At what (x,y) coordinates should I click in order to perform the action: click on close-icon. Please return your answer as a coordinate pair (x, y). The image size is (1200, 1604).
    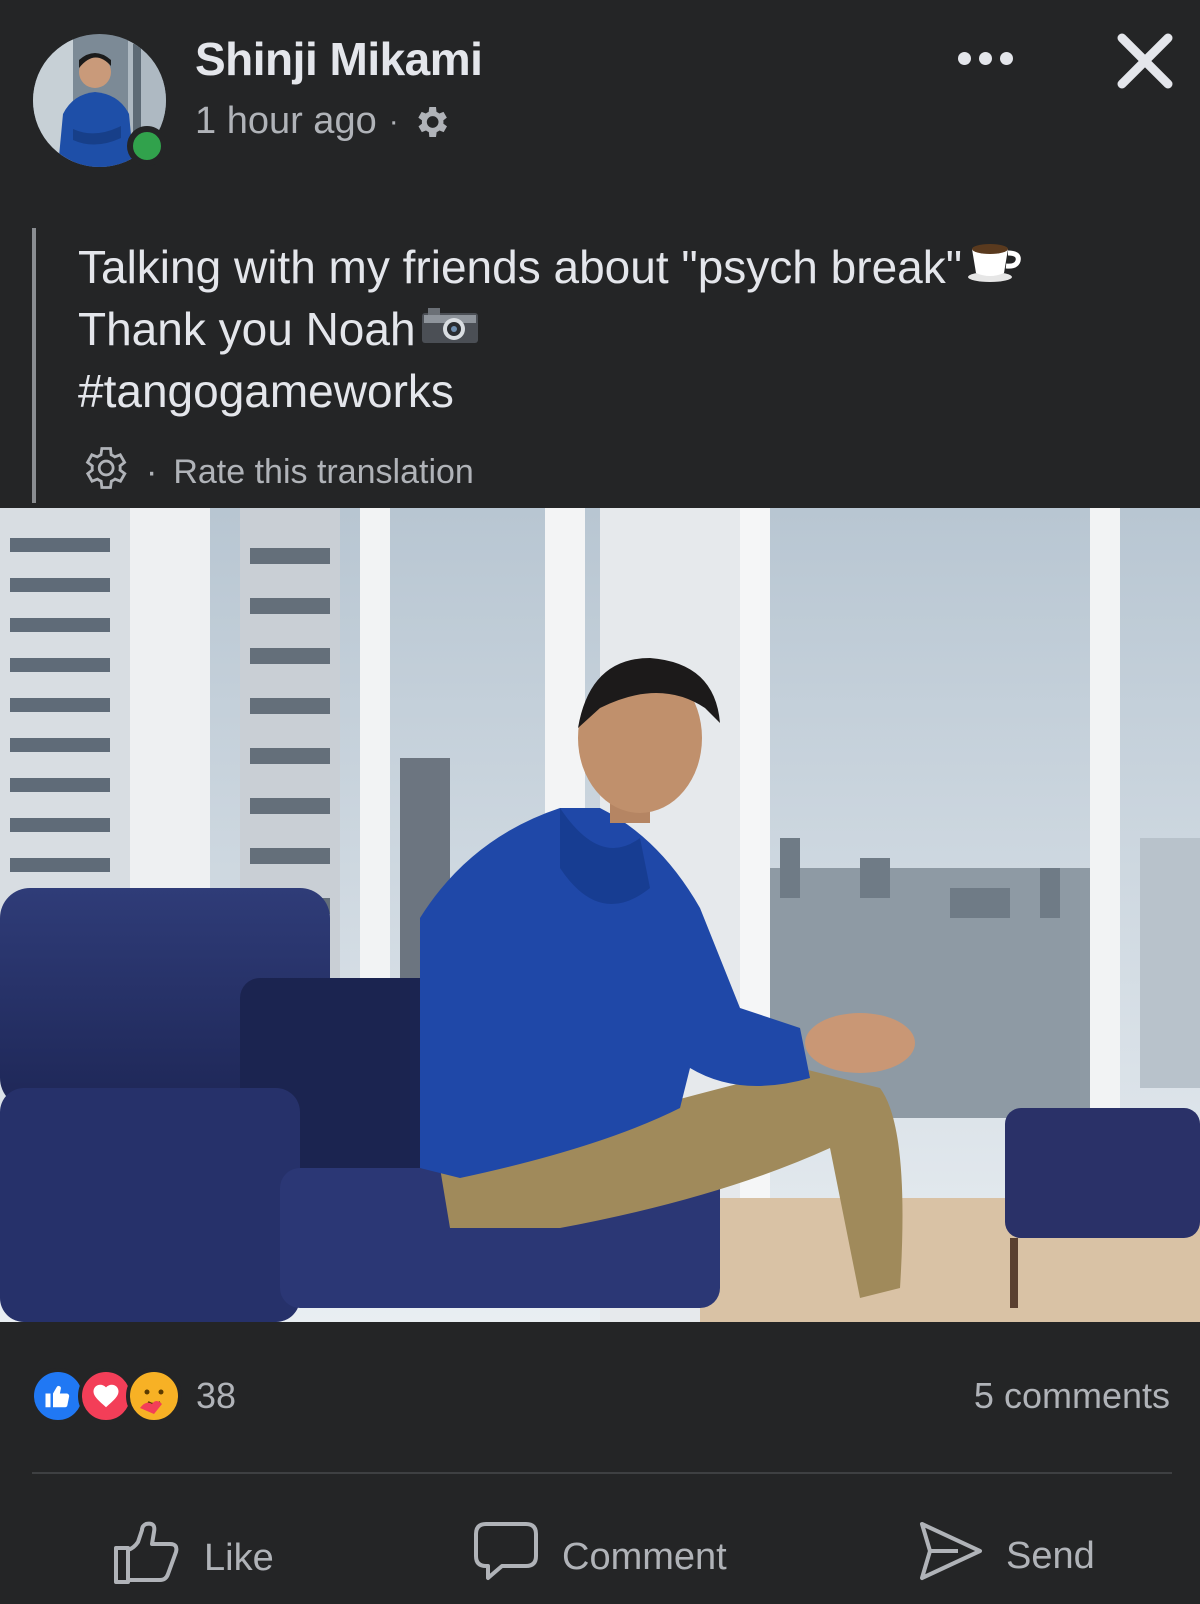
    Looking at the image, I should click on (1145, 61).